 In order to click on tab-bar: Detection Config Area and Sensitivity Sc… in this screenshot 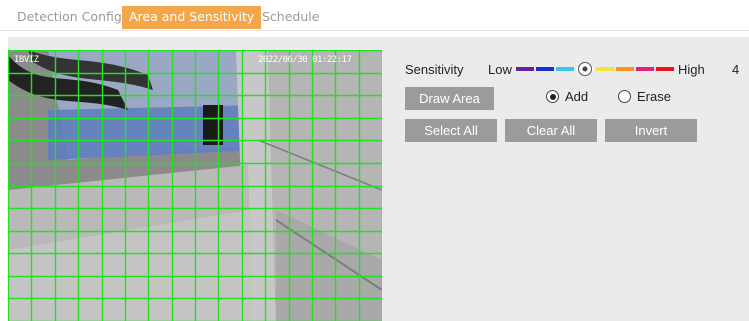, I will do `click(374, 15)`.